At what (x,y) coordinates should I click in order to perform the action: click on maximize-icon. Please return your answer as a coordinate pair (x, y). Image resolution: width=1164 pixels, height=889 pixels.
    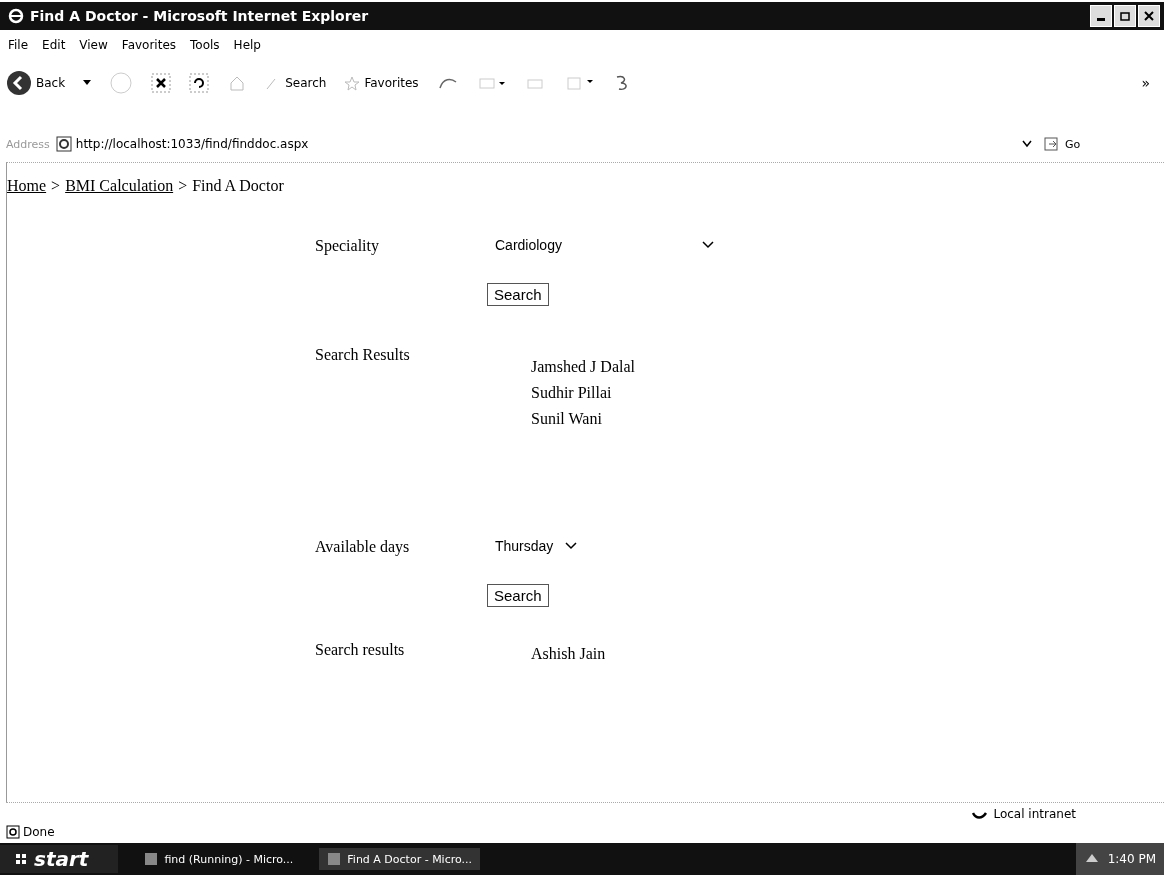
    Looking at the image, I should click on (1125, 16).